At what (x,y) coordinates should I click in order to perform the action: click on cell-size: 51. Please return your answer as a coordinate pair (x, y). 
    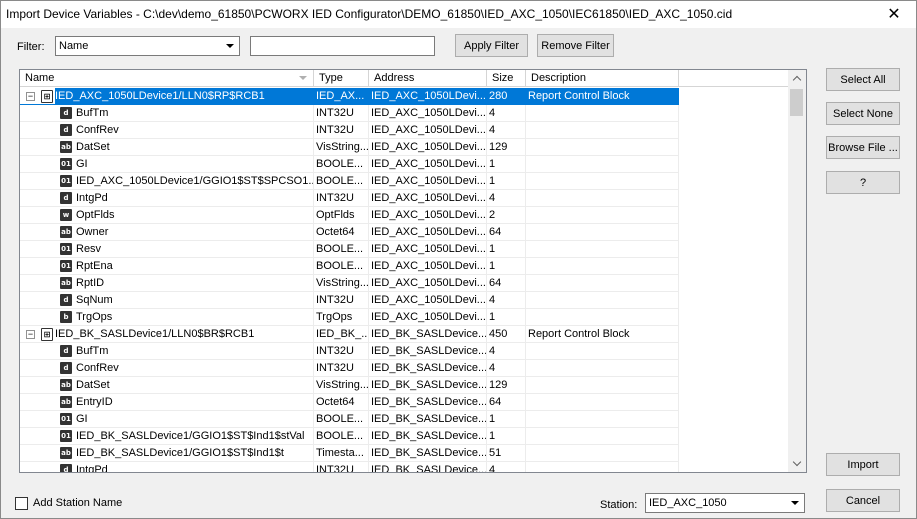
    Looking at the image, I should click on (506, 453).